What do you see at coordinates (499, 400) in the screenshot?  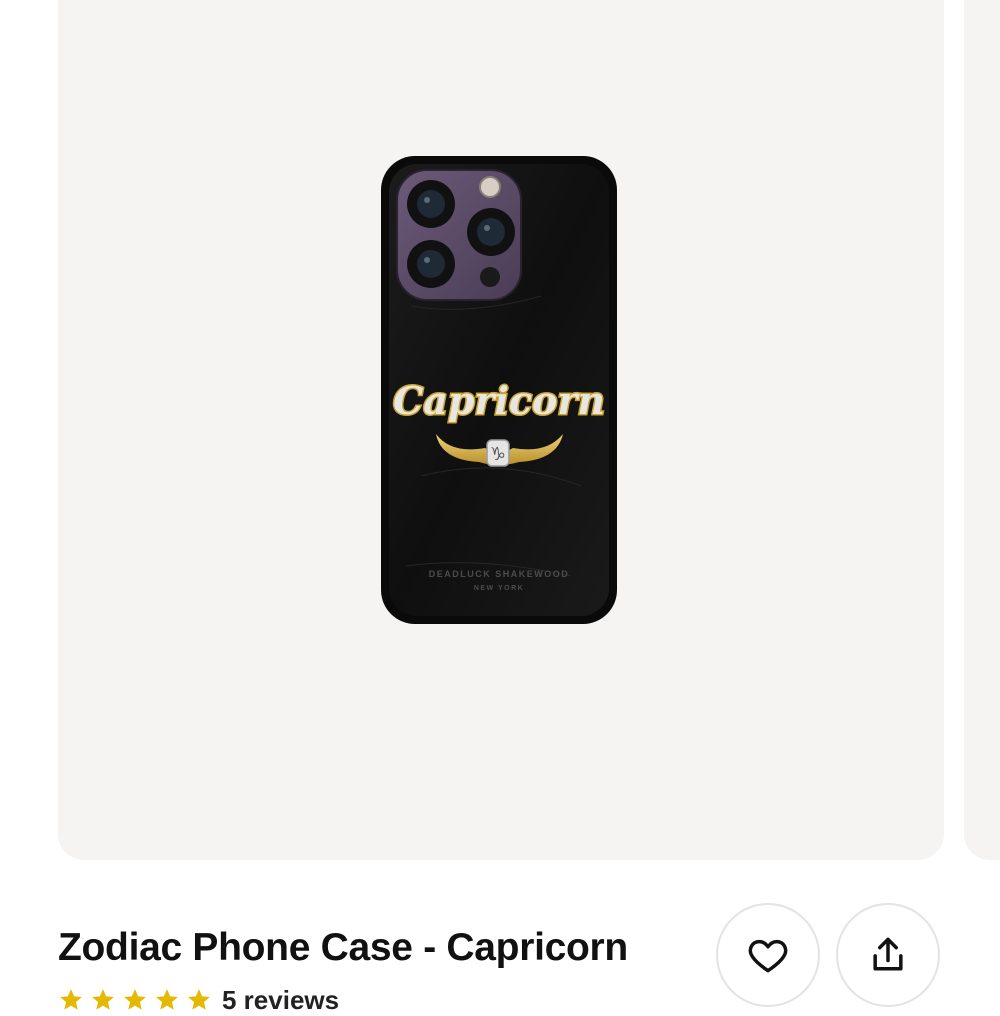 I see `nameplate-text: Capricorn` at bounding box center [499, 400].